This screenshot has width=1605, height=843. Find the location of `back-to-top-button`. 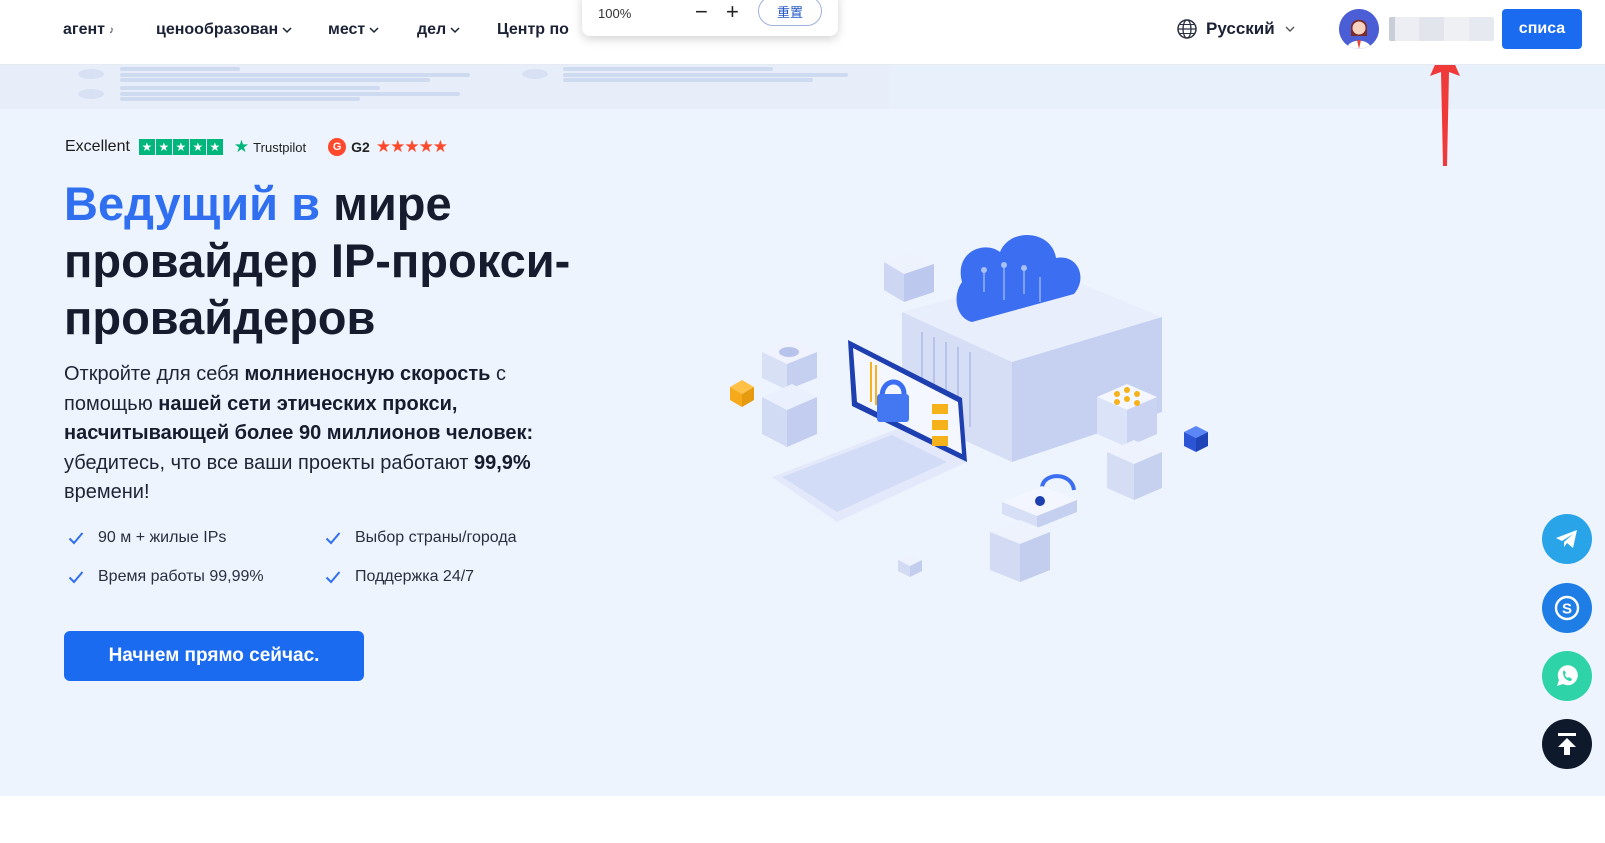

back-to-top-button is located at coordinates (1567, 744).